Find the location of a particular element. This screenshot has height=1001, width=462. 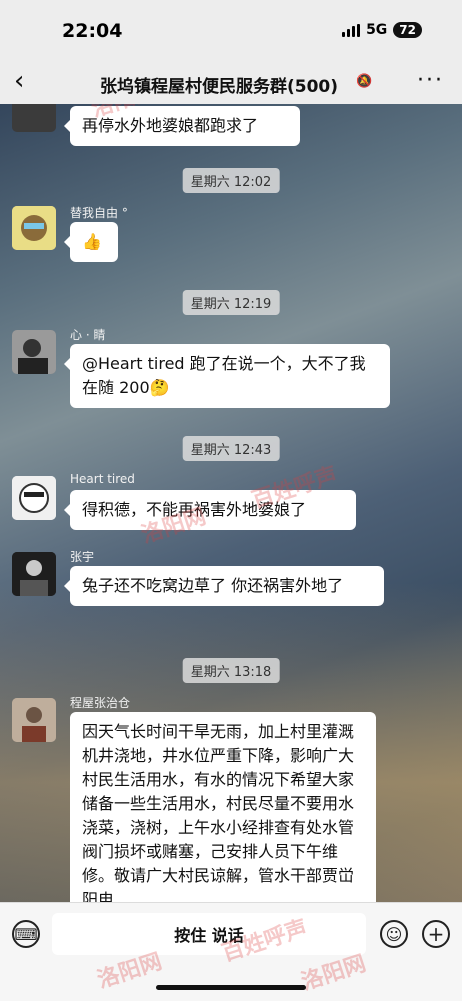

emoji-icon: ☺ is located at coordinates (394, 934).